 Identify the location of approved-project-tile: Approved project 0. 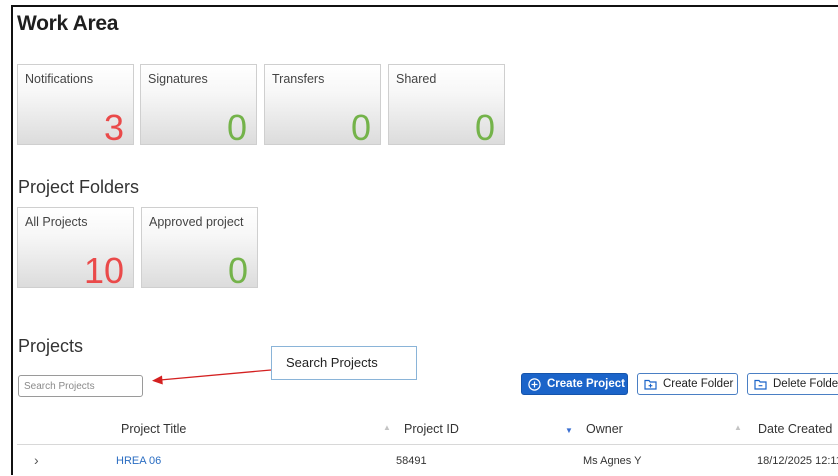
(199, 249).